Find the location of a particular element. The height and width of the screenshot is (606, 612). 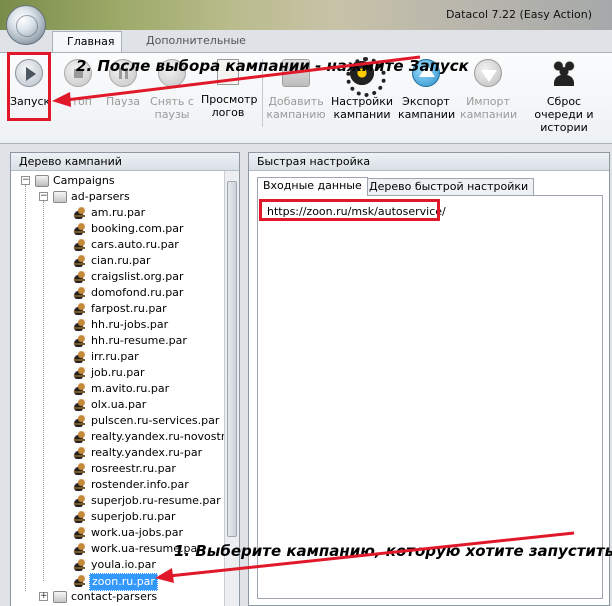

tab-home: Главная is located at coordinates (87, 41).